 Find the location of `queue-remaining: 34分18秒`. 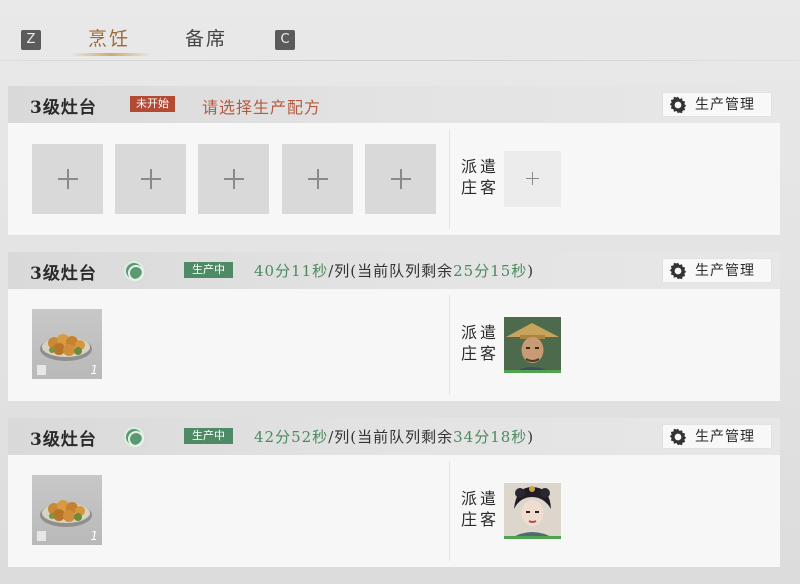

queue-remaining: 34分18秒 is located at coordinates (490, 437).